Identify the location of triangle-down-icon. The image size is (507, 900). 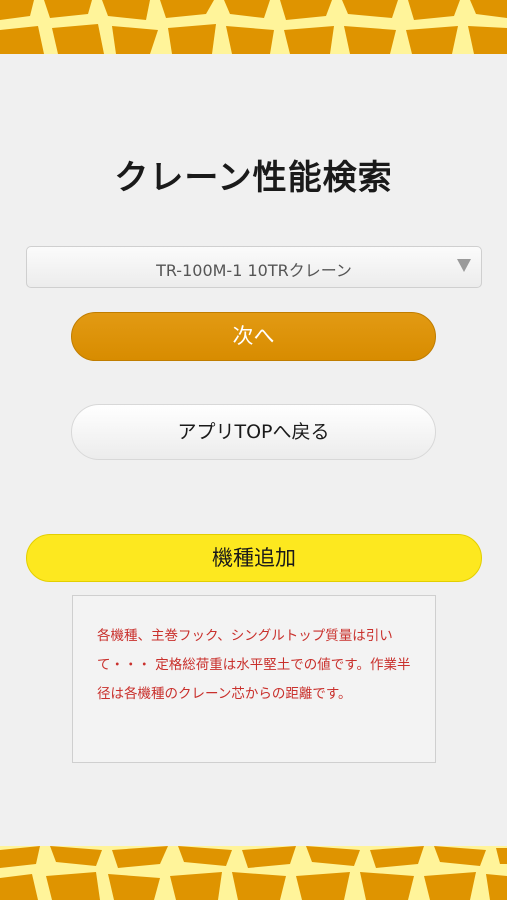
(464, 265).